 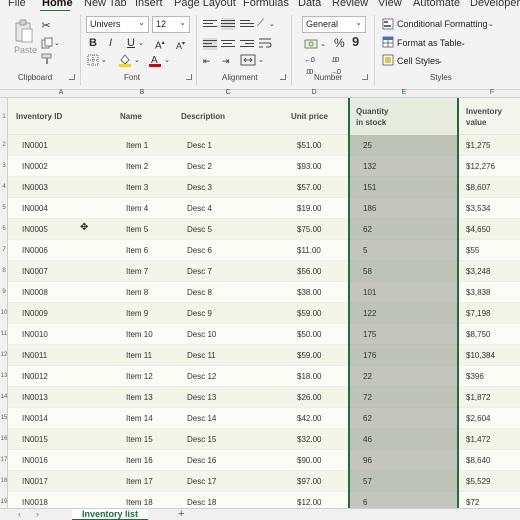 I want to click on cell-name: Item 7, so click(x=137, y=271).